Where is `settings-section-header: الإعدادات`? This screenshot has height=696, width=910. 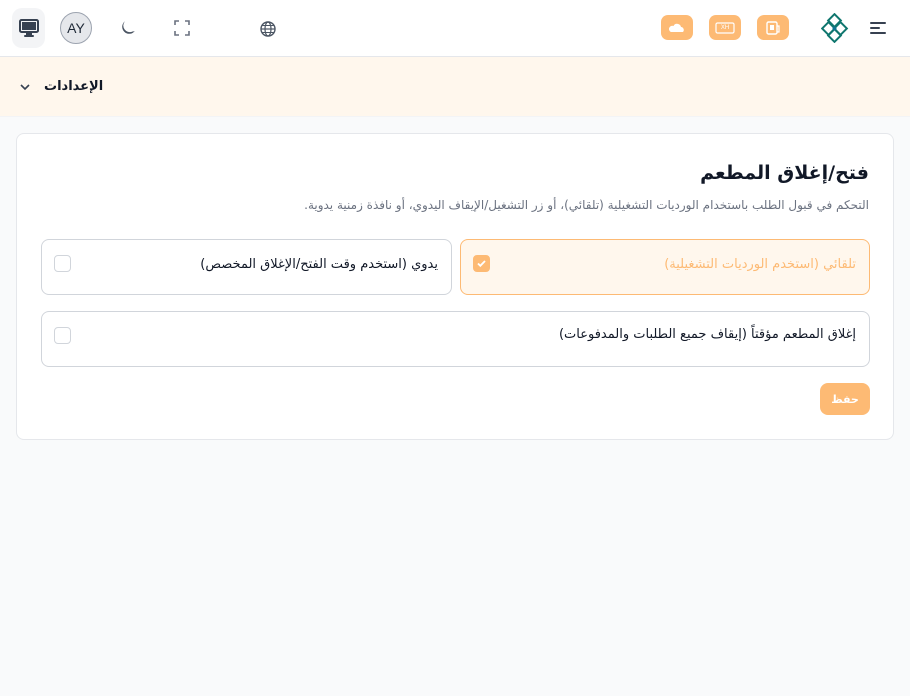
settings-section-header: الإعدادات is located at coordinates (455, 87).